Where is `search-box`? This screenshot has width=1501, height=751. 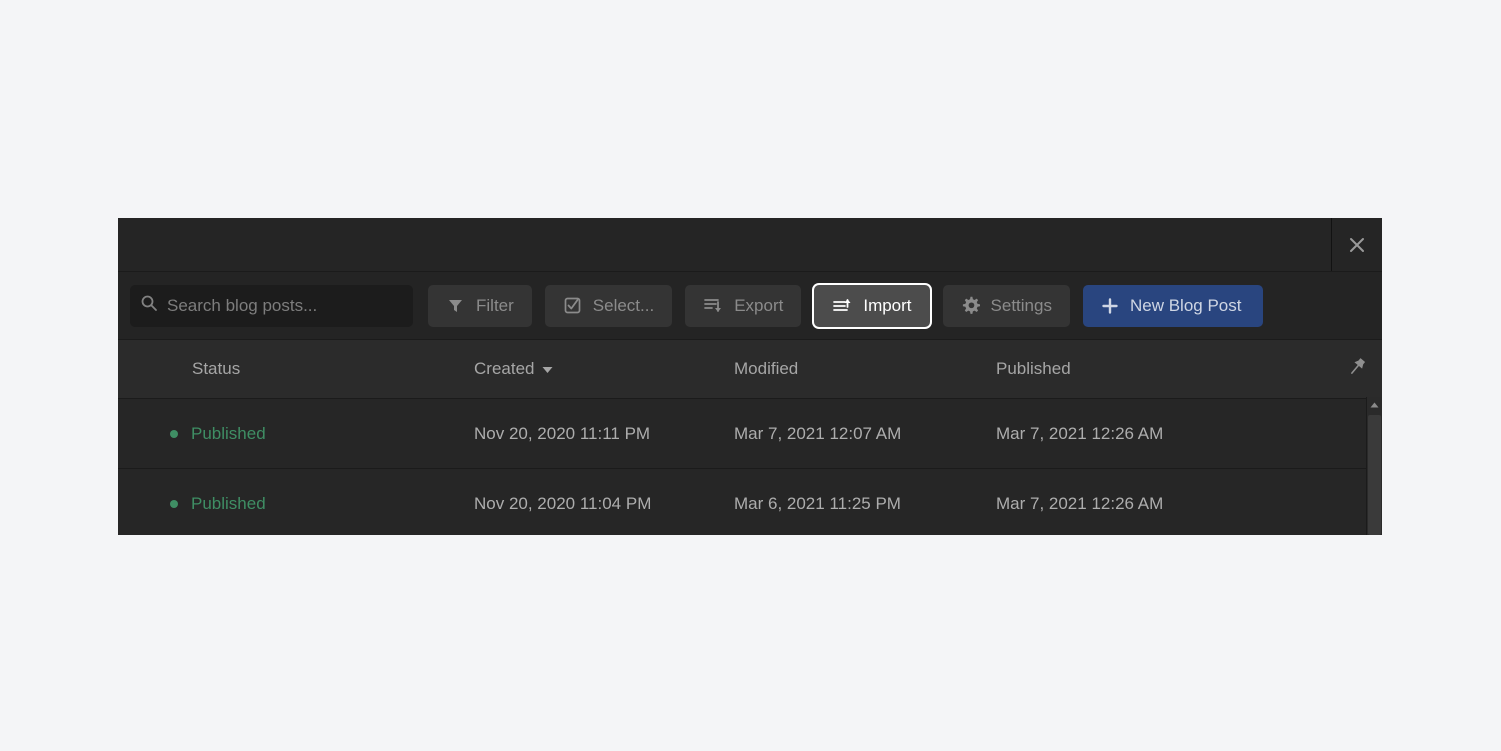 search-box is located at coordinates (271, 305).